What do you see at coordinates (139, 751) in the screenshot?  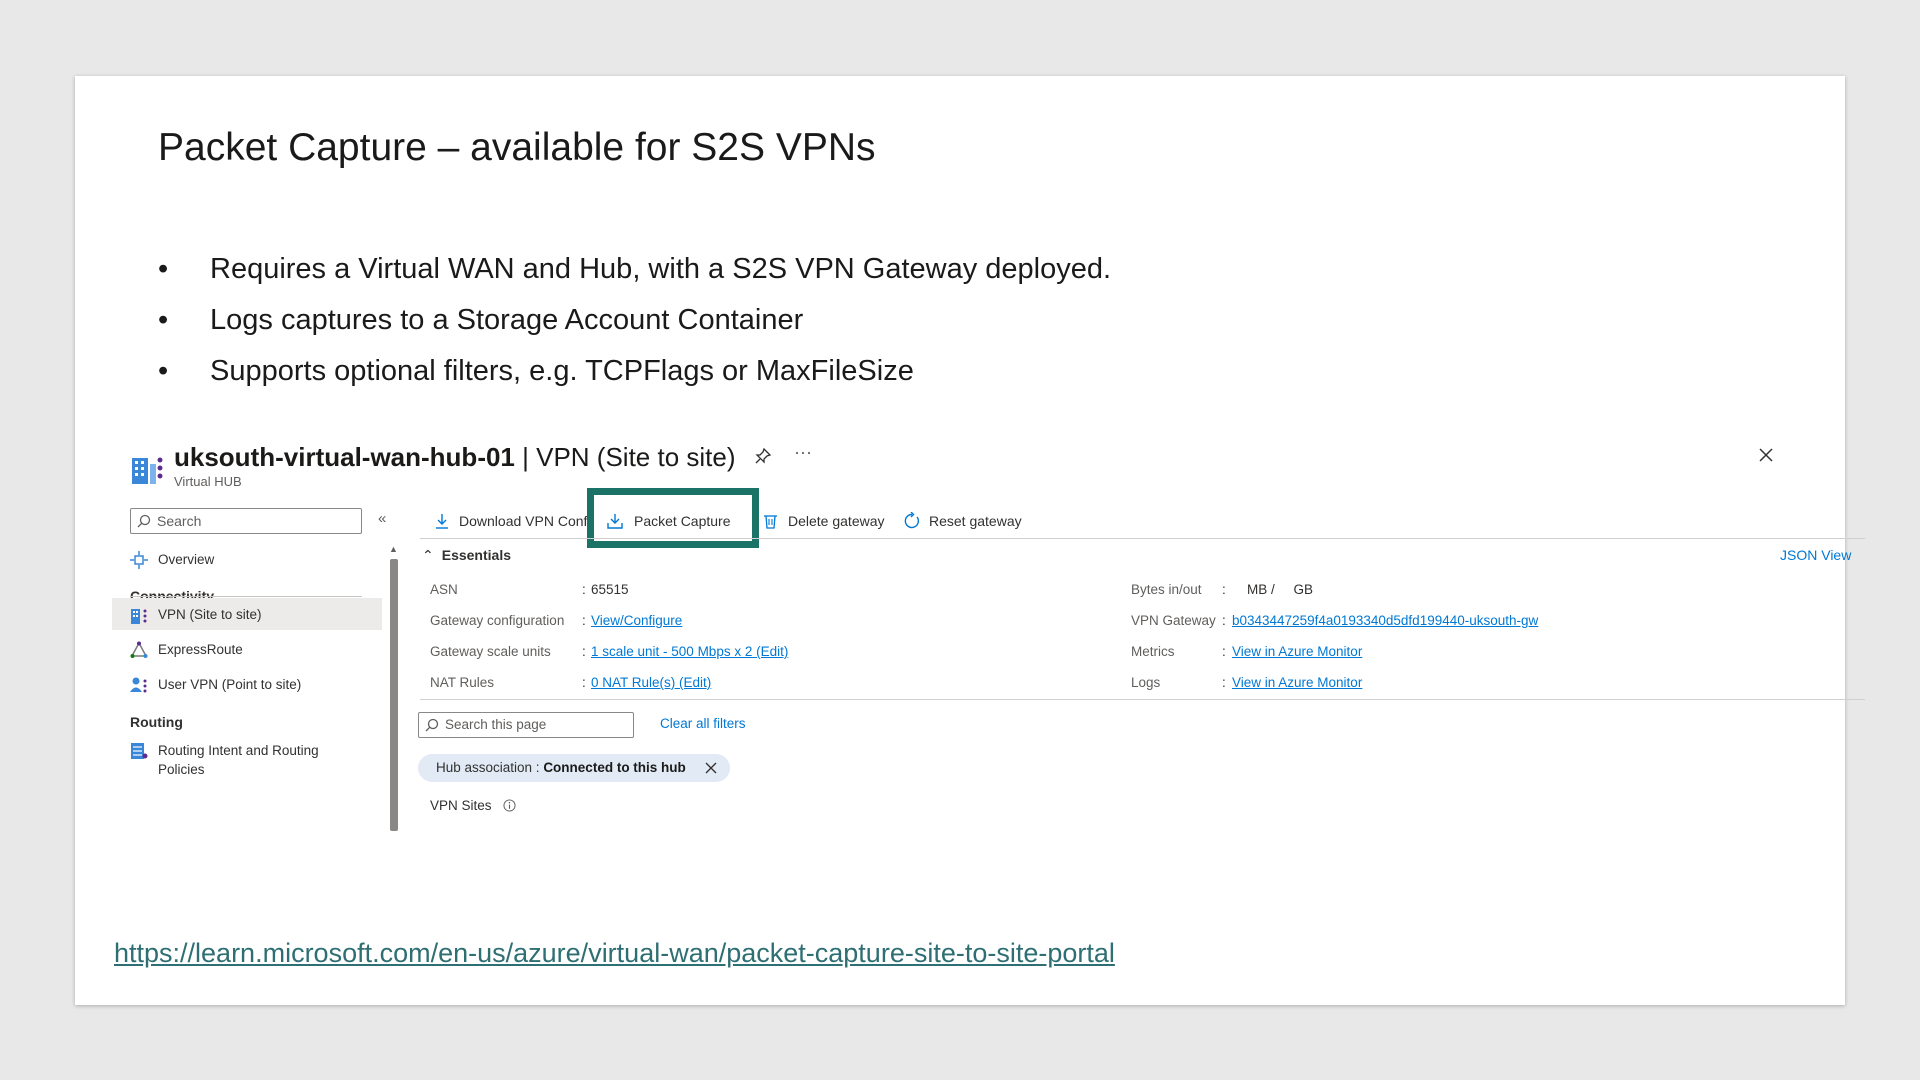 I see `routing-intent-icon` at bounding box center [139, 751].